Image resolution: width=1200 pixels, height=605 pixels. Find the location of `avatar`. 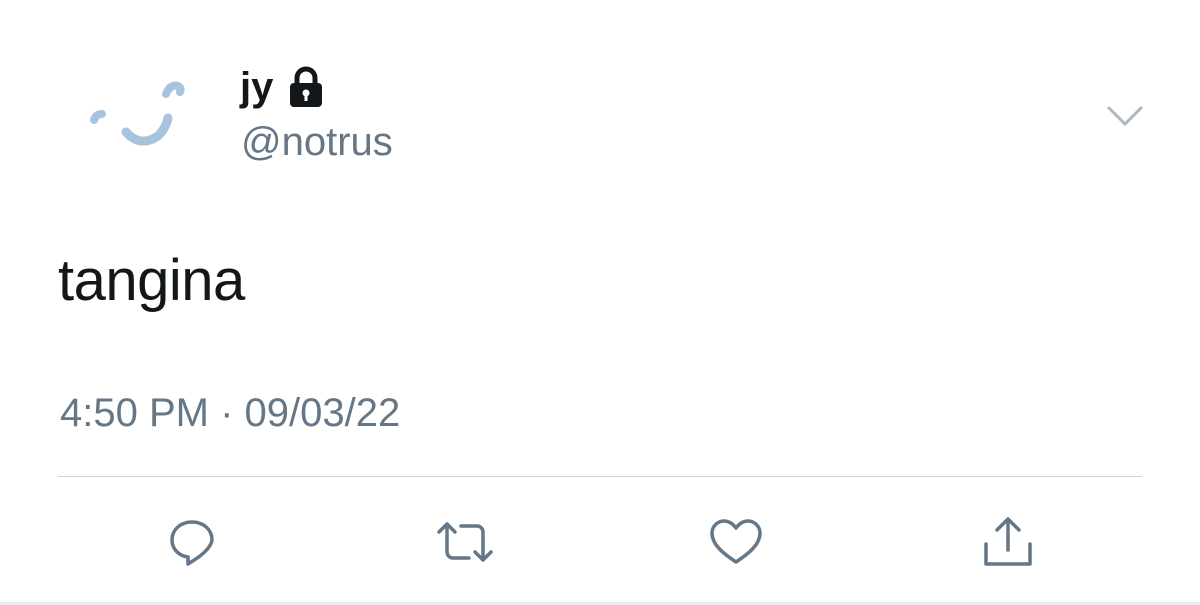

avatar is located at coordinates (137, 115).